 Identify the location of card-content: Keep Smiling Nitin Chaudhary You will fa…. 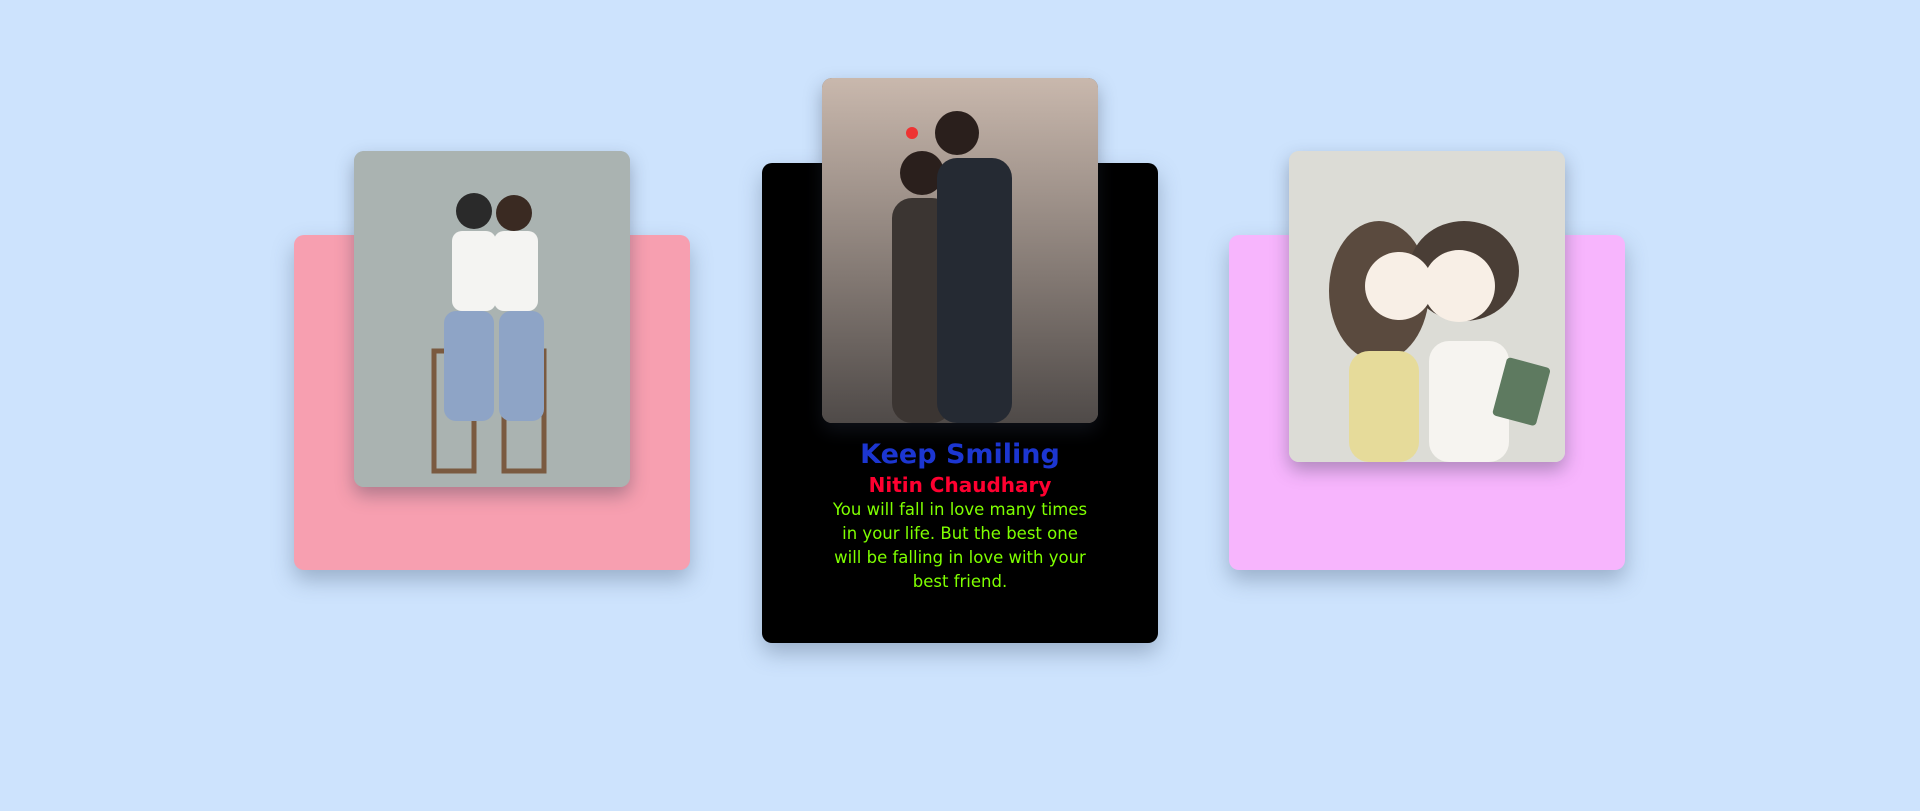
(960, 516).